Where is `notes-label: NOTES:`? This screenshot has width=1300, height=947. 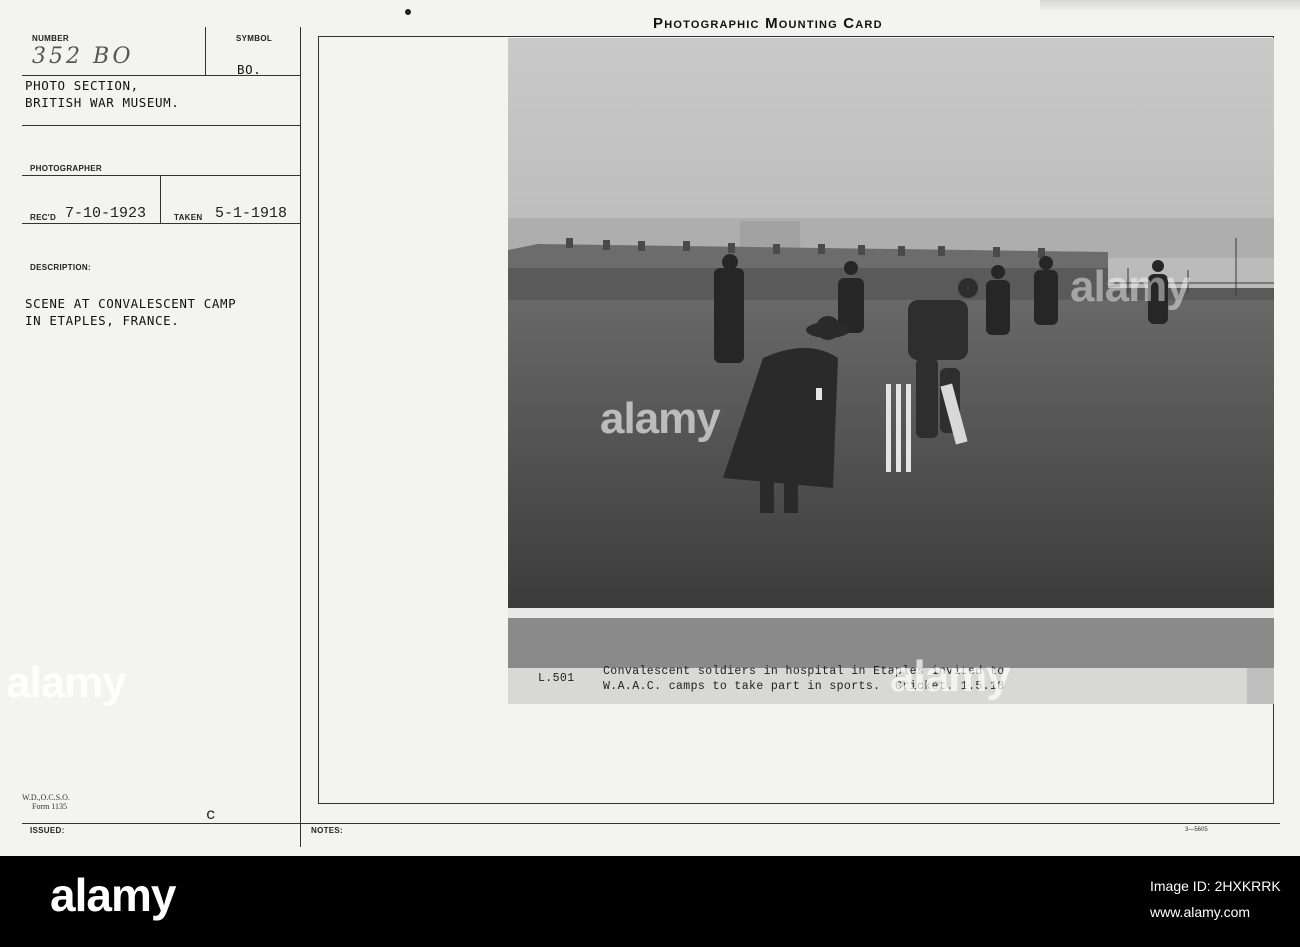
notes-label: NOTES: is located at coordinates (327, 830).